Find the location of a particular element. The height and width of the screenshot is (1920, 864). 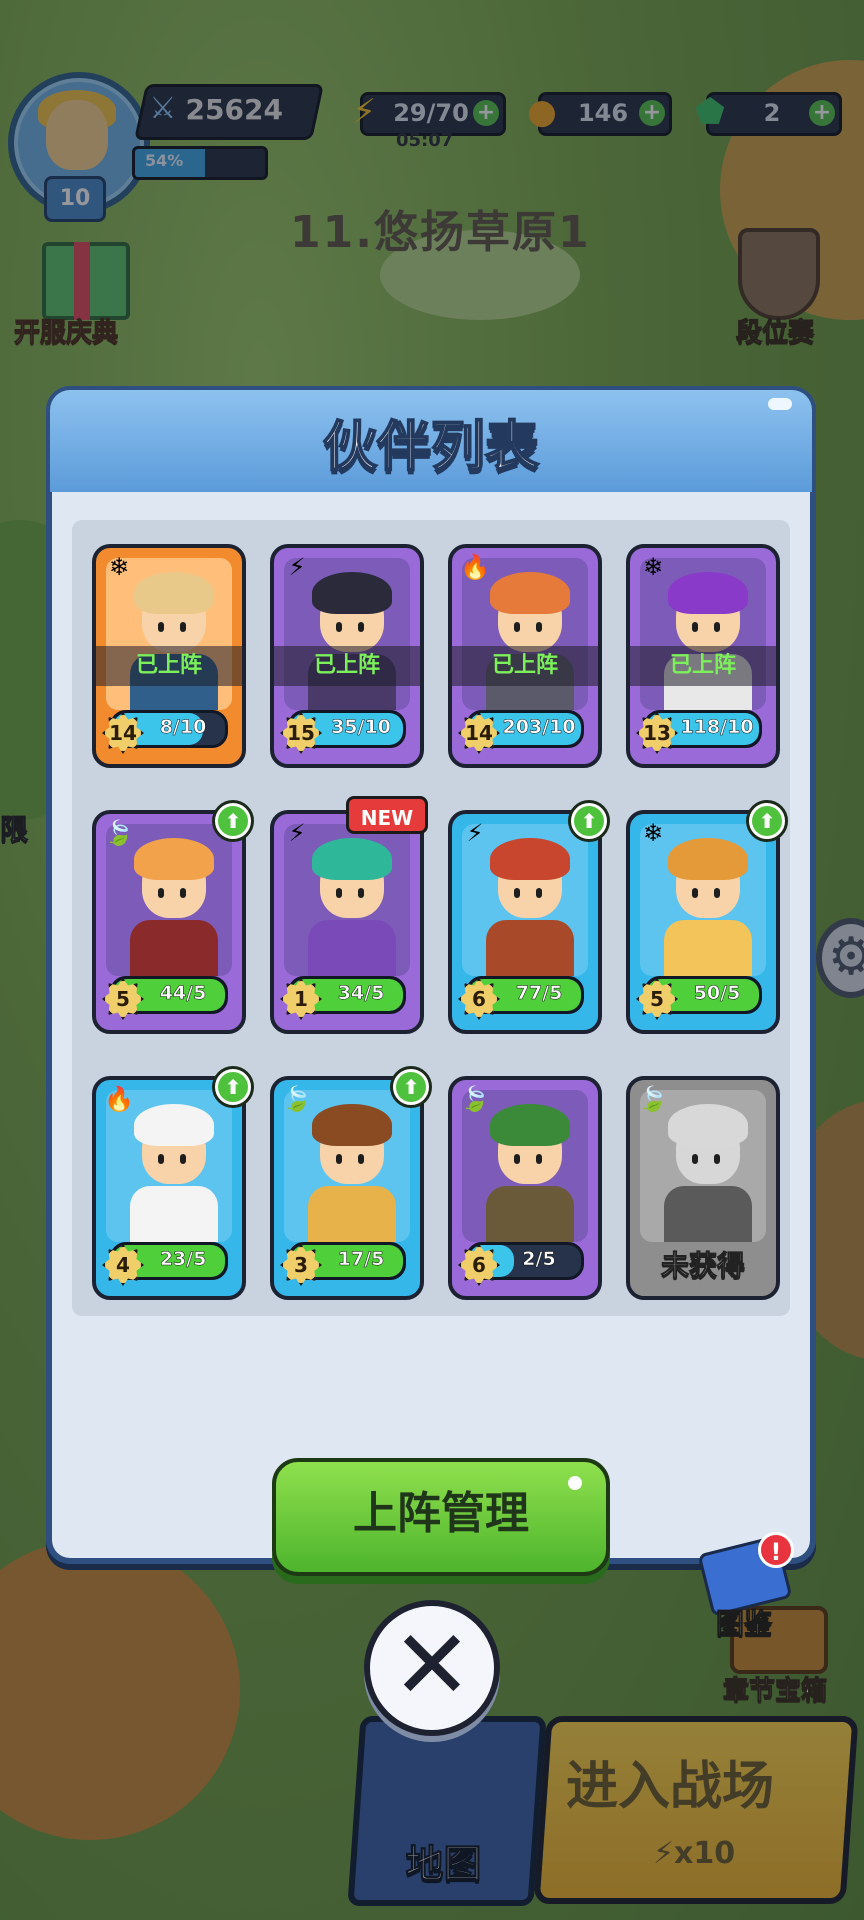

star-level-badge: 3 is located at coordinates (301, 1265).